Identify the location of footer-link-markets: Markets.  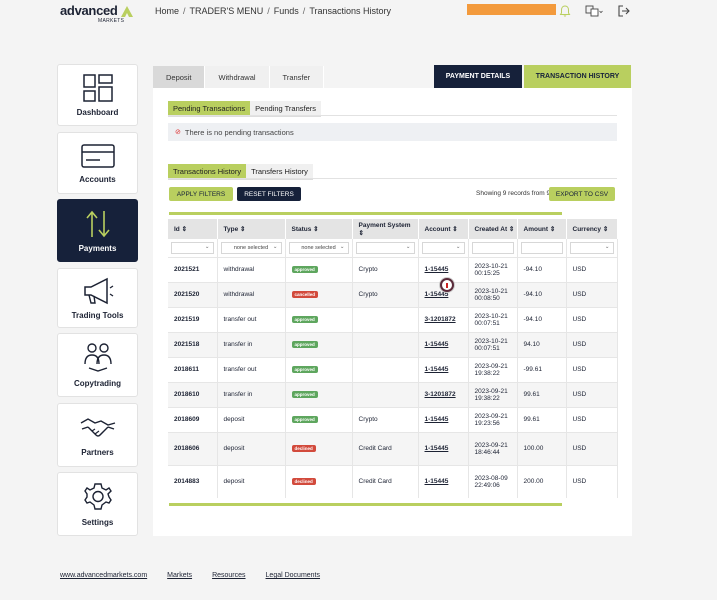
(179, 575).